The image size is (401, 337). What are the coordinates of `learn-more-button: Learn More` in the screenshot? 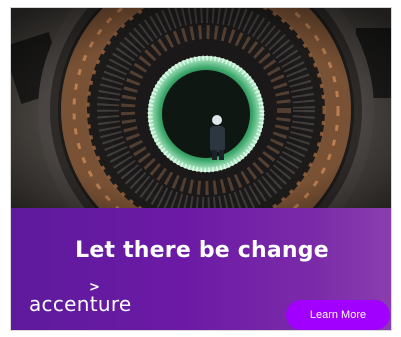 It's located at (338, 315).